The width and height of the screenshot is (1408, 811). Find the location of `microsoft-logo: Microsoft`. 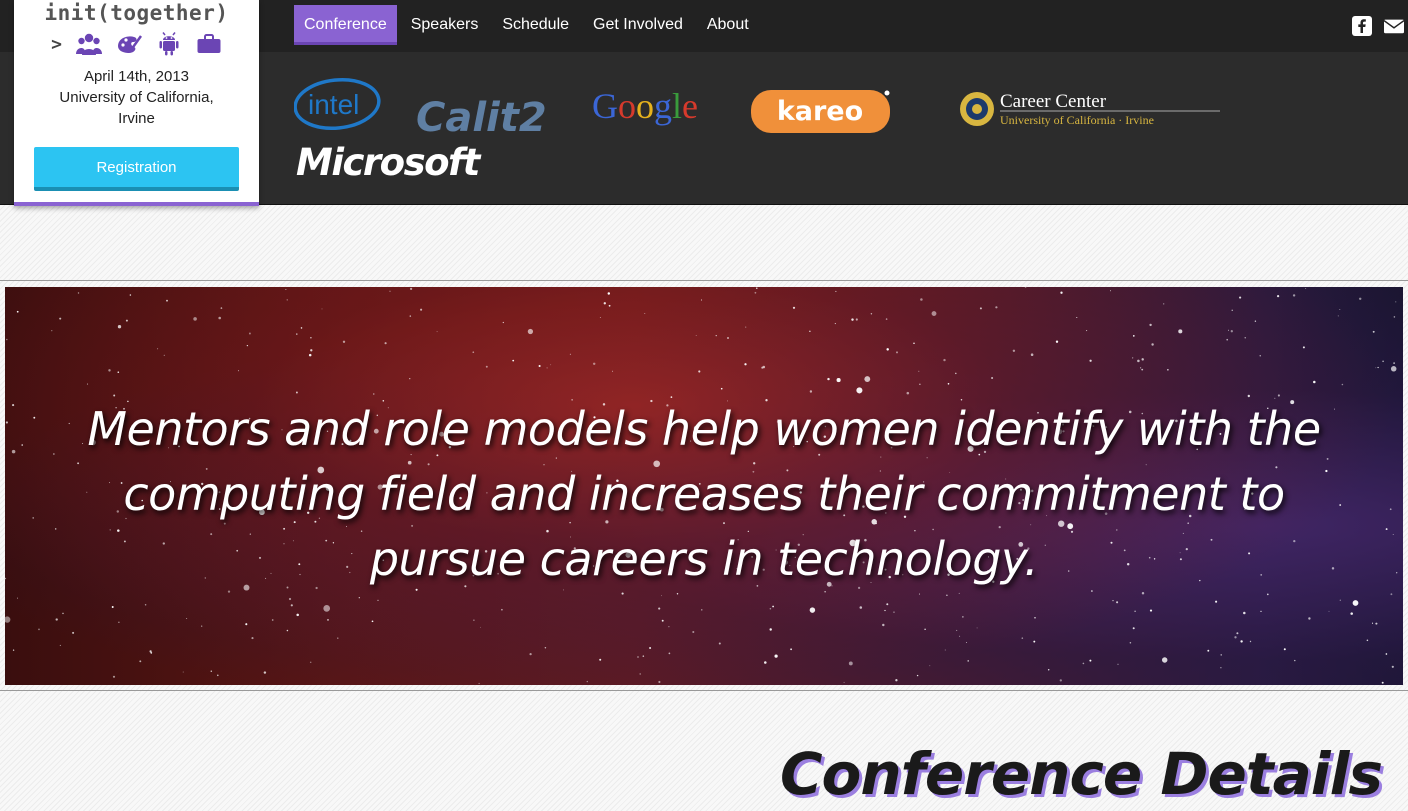

microsoft-logo: Microsoft is located at coordinates (396, 161).